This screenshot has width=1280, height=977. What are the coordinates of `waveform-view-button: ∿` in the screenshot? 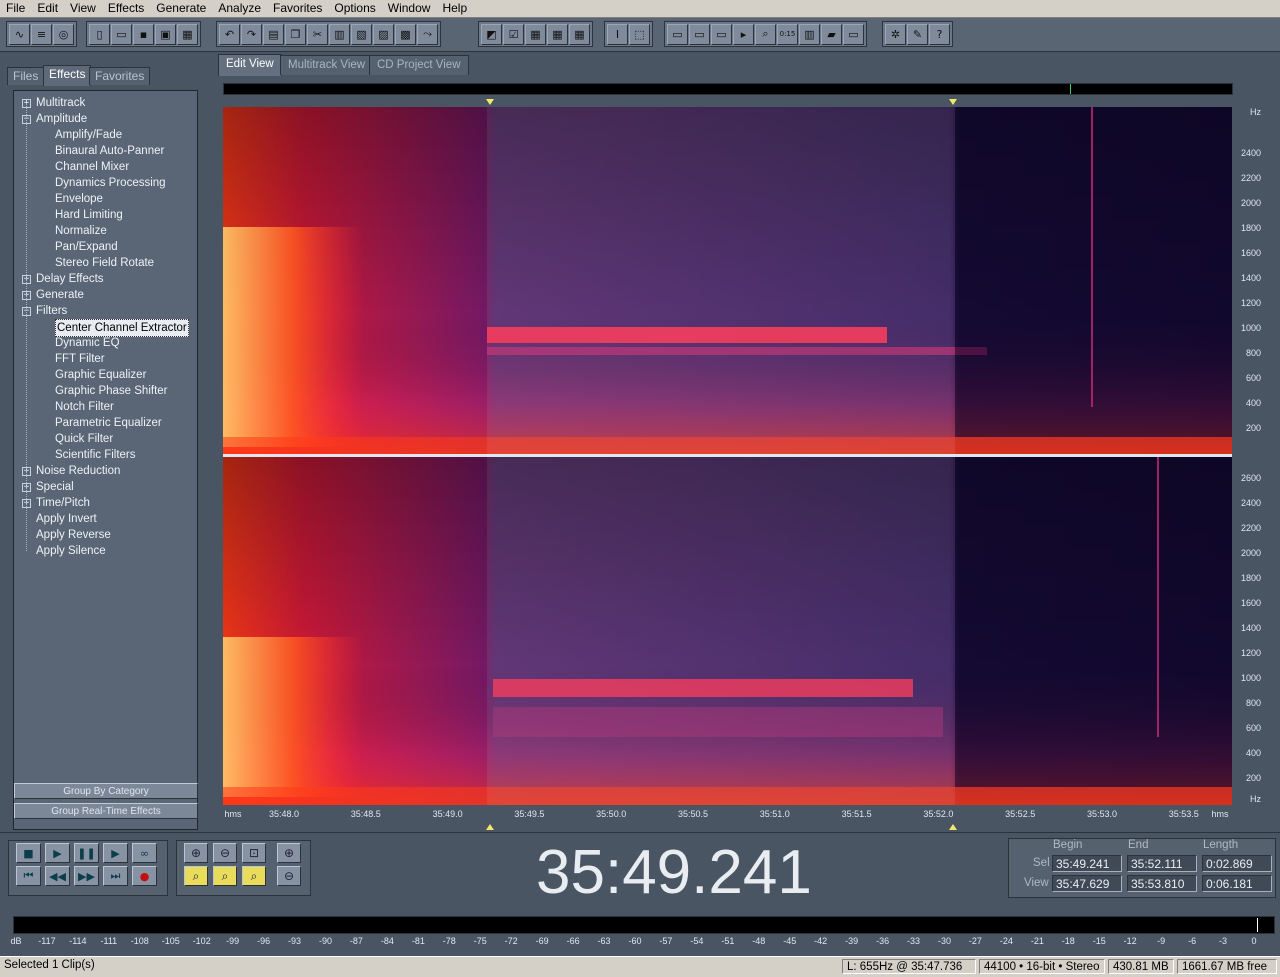 It's located at (19, 34).